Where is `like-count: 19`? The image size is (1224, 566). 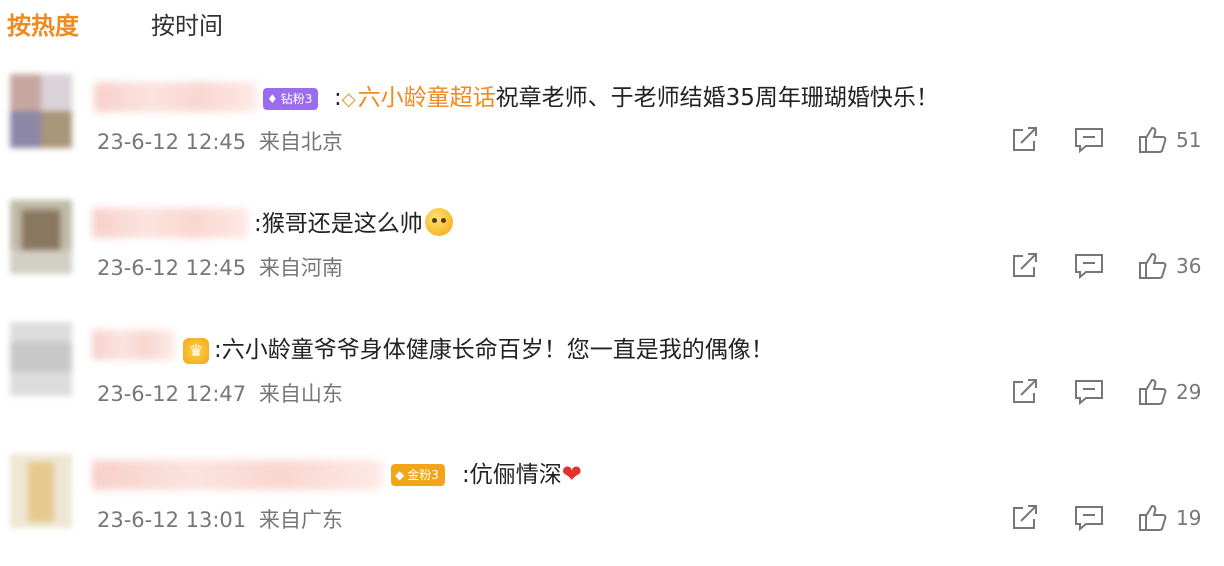
like-count: 19 is located at coordinates (1189, 518).